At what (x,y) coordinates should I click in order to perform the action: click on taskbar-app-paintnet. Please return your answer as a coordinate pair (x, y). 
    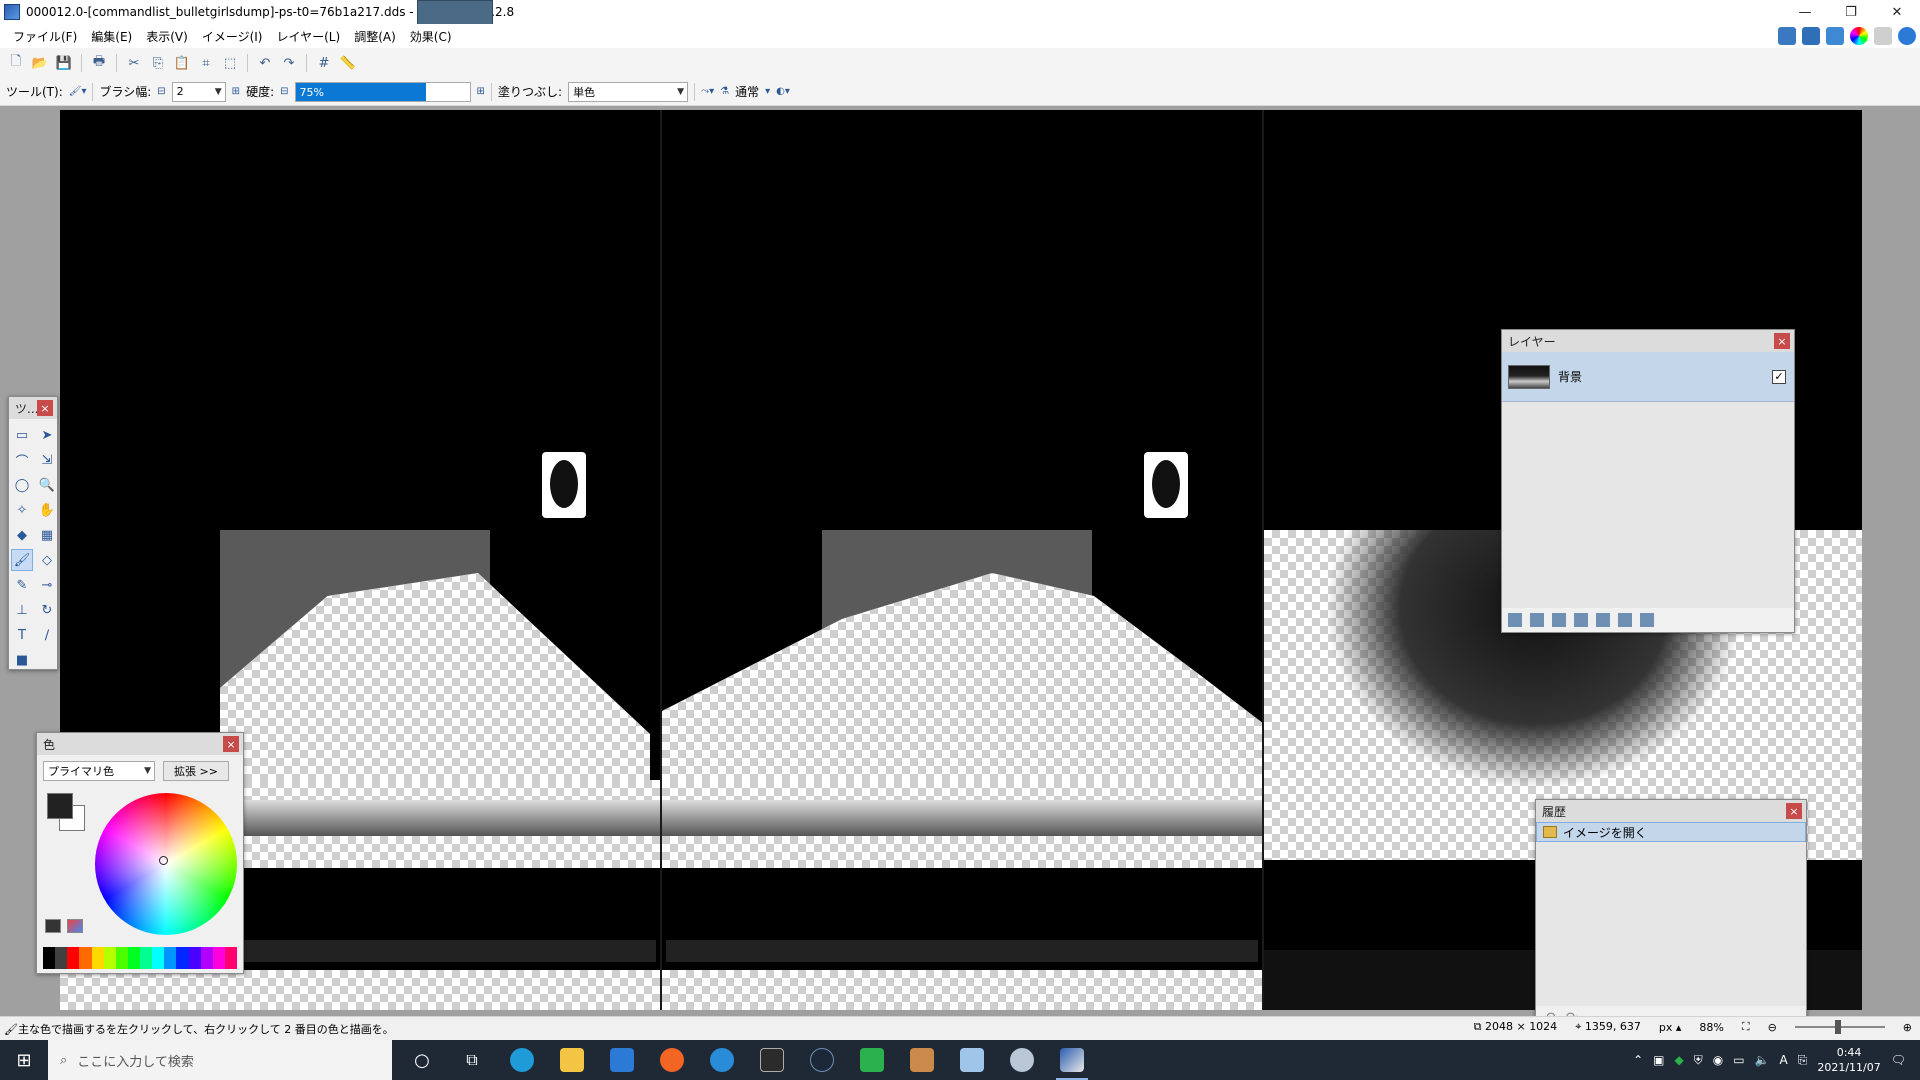
    Looking at the image, I should click on (1072, 1060).